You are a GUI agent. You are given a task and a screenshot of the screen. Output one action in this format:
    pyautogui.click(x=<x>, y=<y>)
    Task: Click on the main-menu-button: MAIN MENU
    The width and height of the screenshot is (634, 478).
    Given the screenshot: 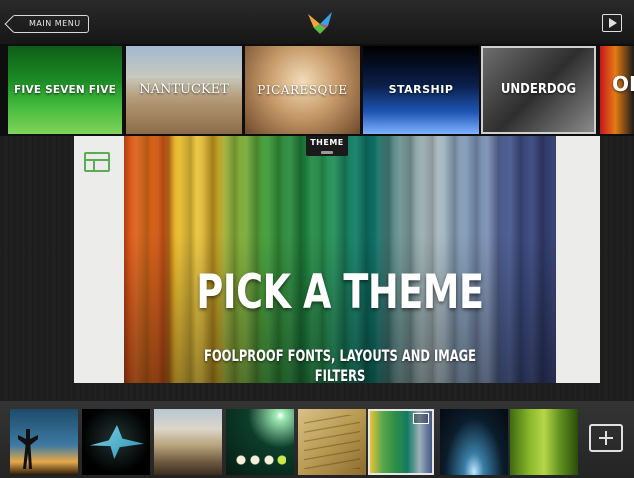 What is the action you would take?
    pyautogui.click(x=50, y=24)
    